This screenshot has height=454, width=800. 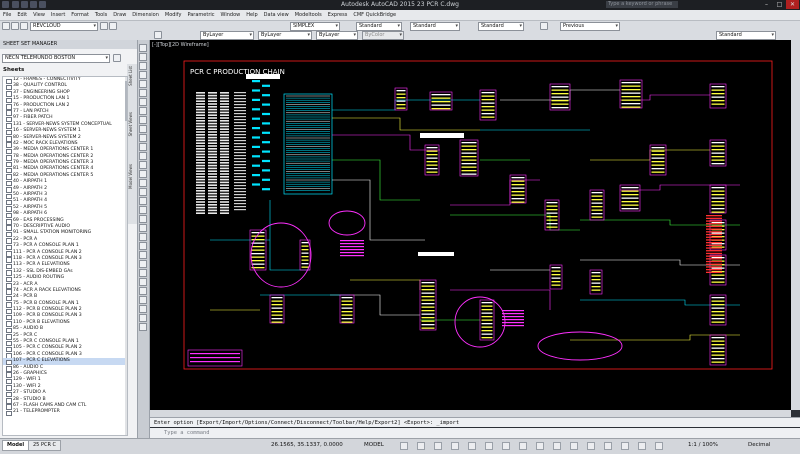 What do you see at coordinates (501, 26) in the screenshot?
I see `tablestyle-select: Standard` at bounding box center [501, 26].